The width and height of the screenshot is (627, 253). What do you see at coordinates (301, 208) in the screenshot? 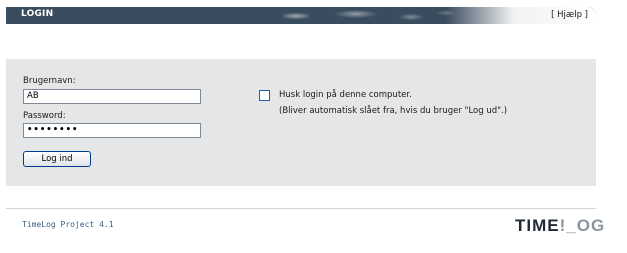
I see `footer-divider` at bounding box center [301, 208].